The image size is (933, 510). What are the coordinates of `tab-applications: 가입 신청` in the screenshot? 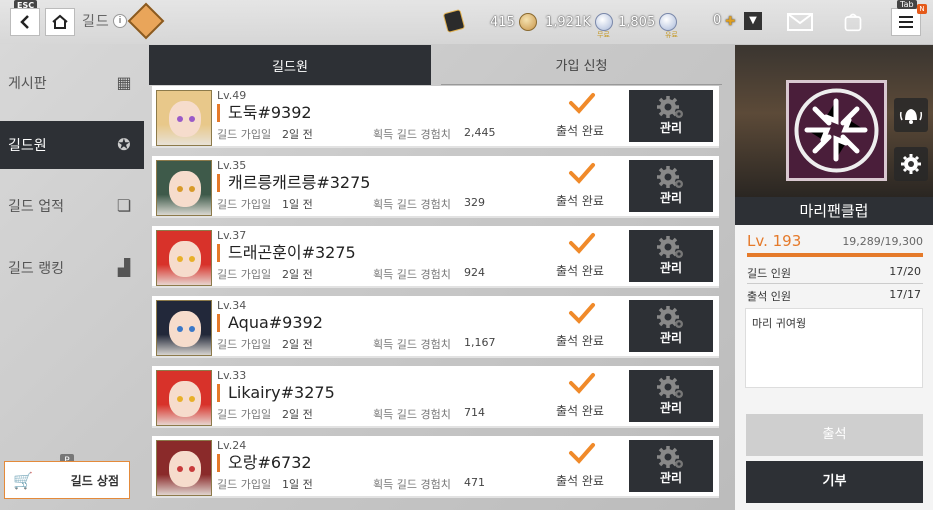 It's located at (581, 65).